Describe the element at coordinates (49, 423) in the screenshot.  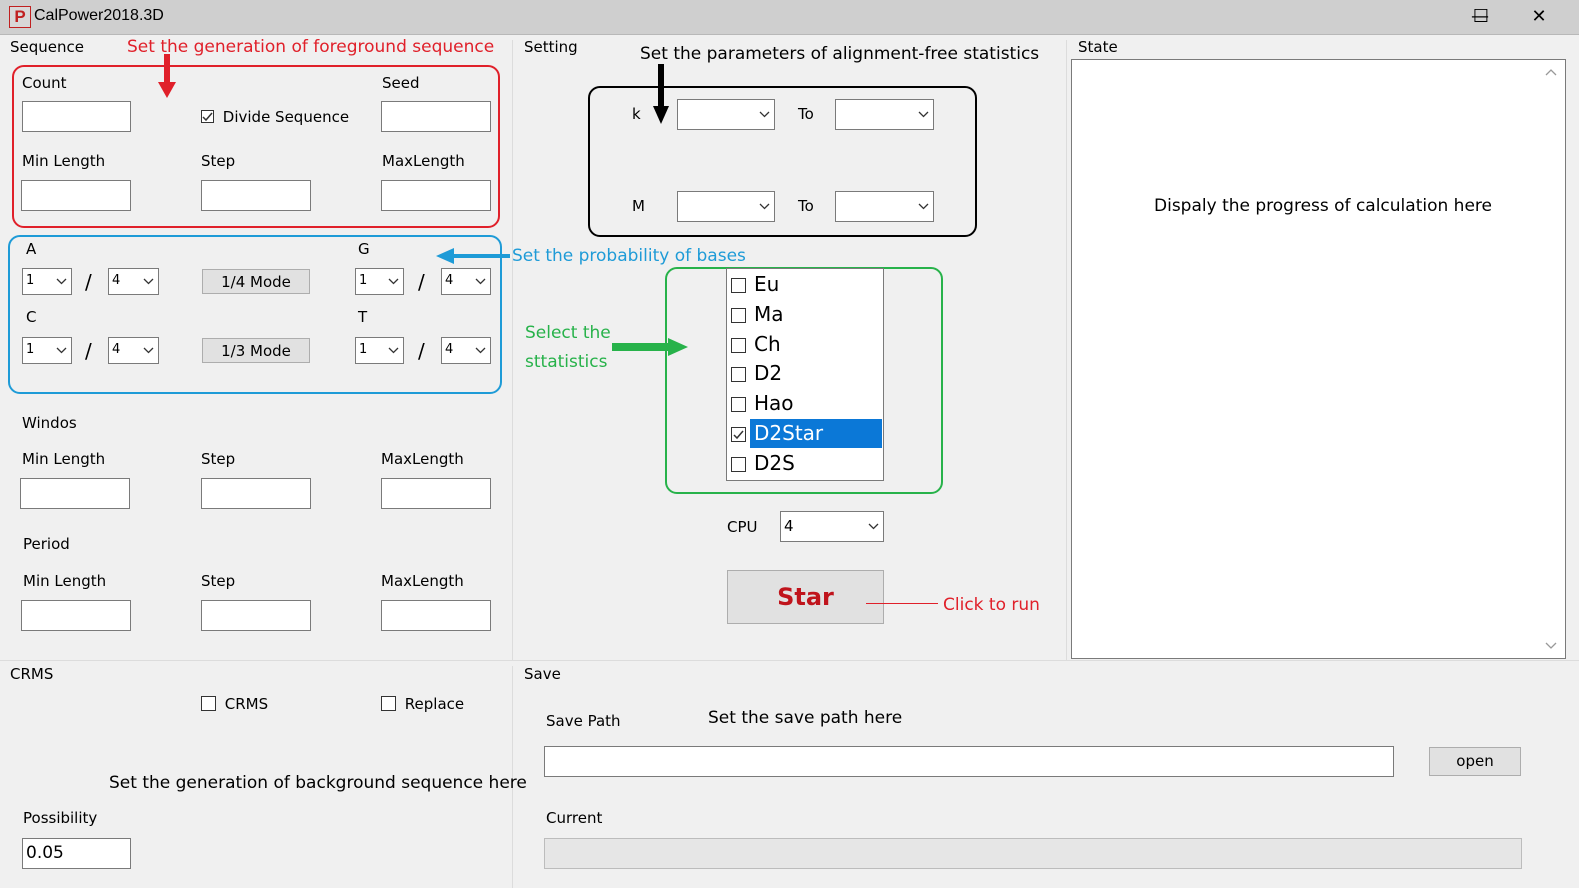
I see `windows-group-label: Windos` at that location.